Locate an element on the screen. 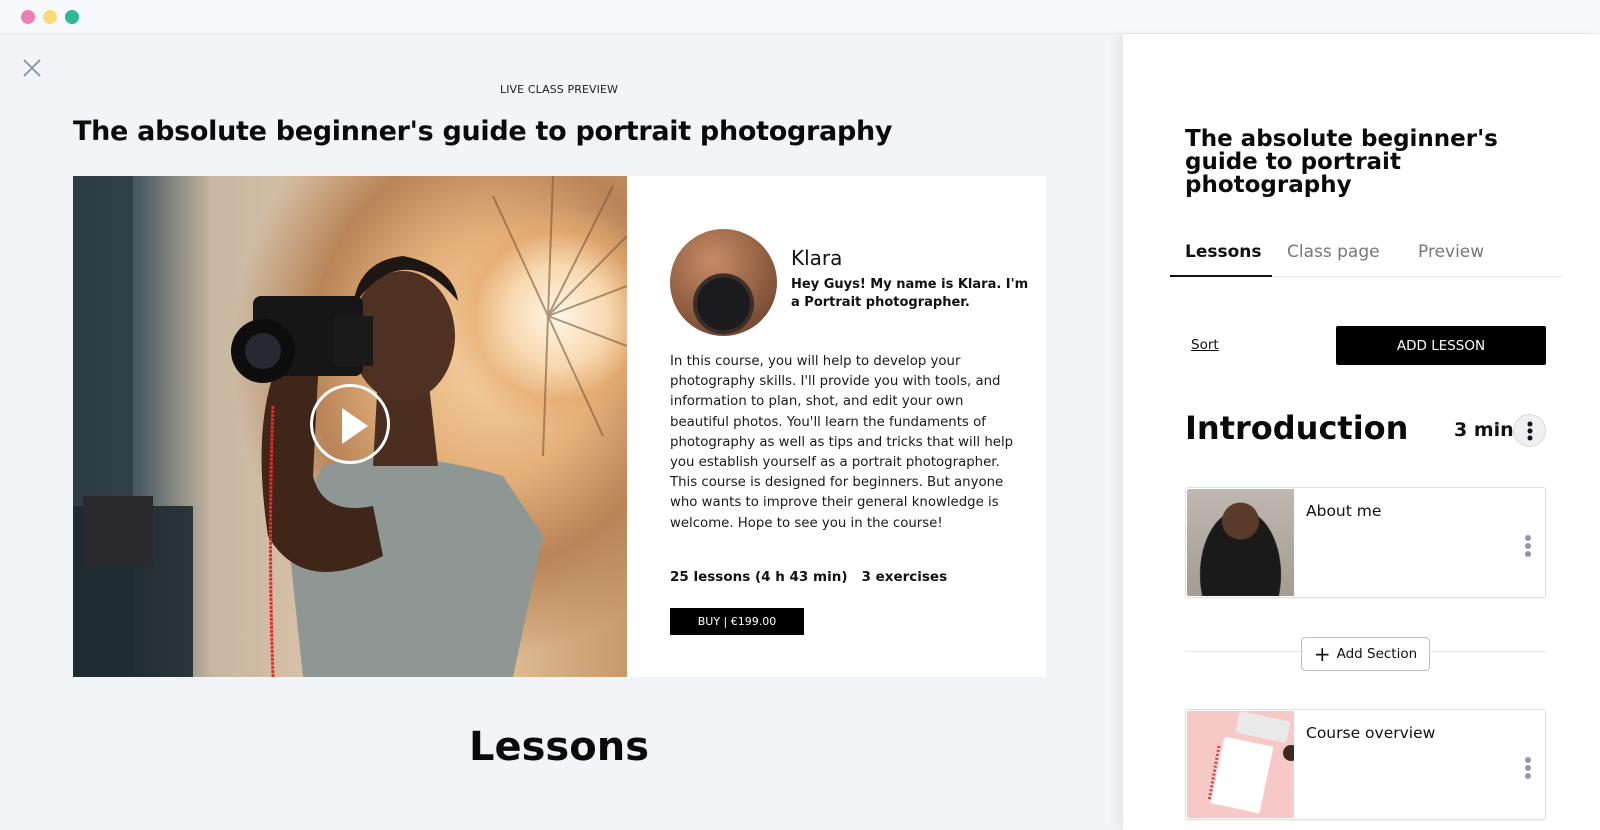 This screenshot has height=830, width=1600. instructor-name: Klara is located at coordinates (817, 258).